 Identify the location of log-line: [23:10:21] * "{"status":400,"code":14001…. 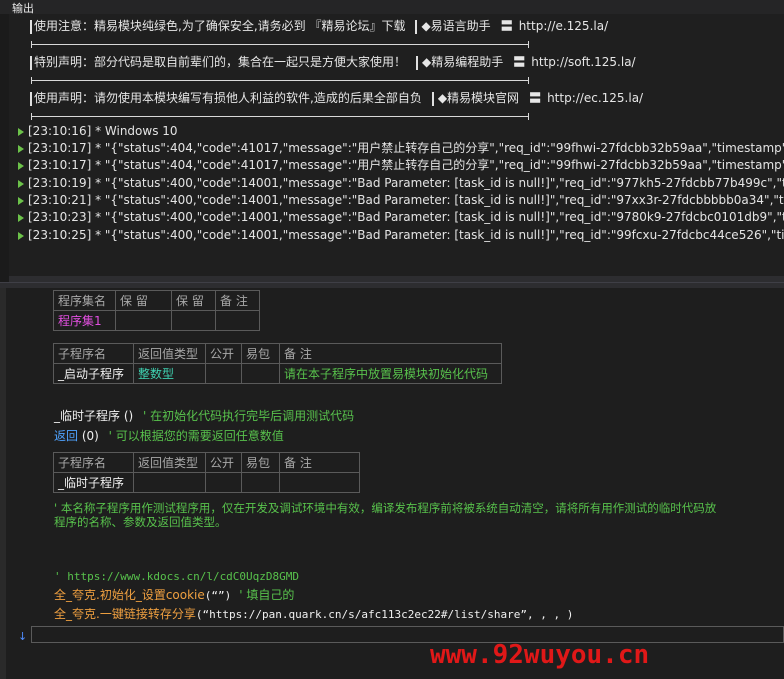
(401, 200).